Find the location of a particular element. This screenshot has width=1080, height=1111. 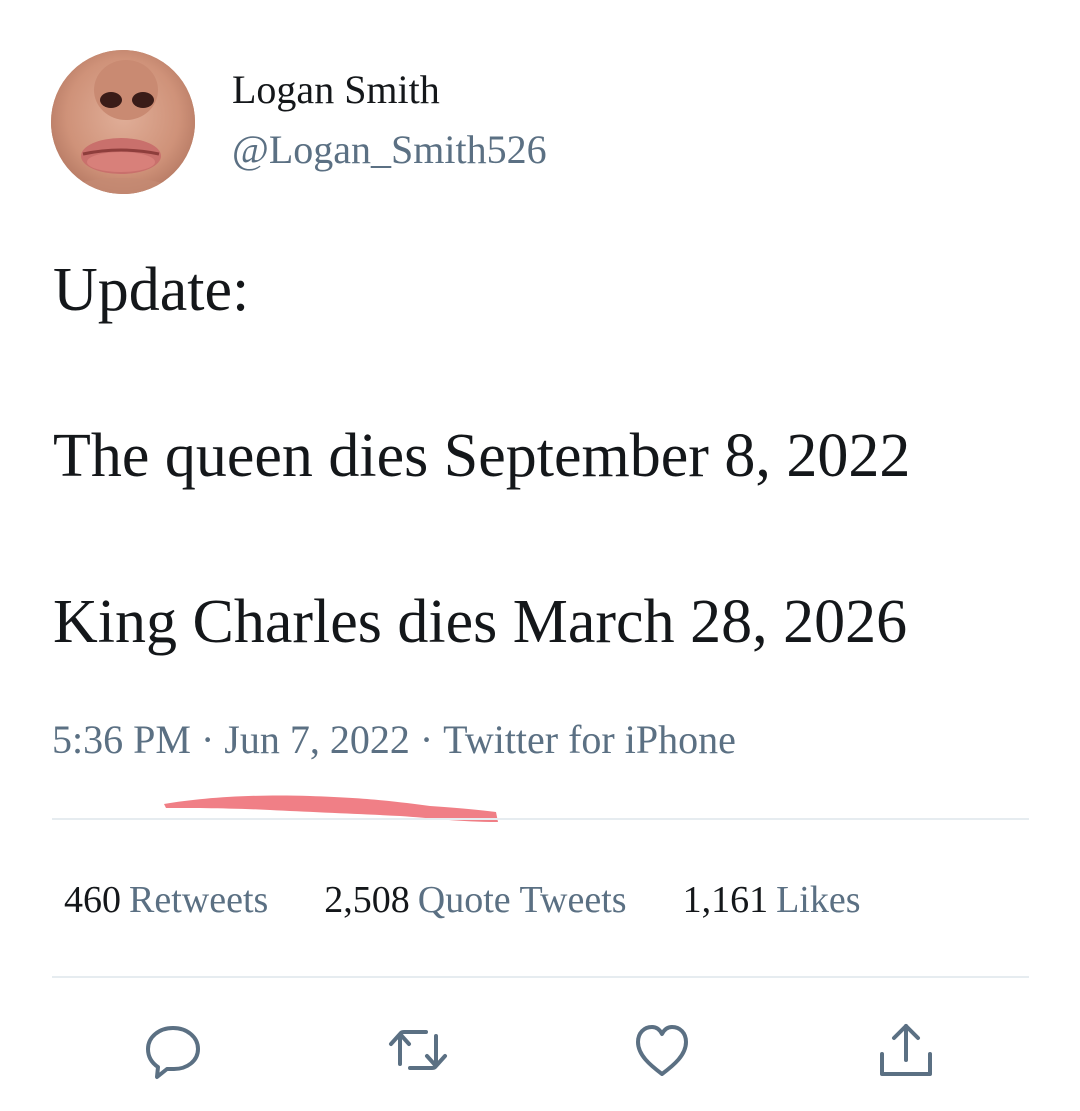

share-icon is located at coordinates (906, 1050).